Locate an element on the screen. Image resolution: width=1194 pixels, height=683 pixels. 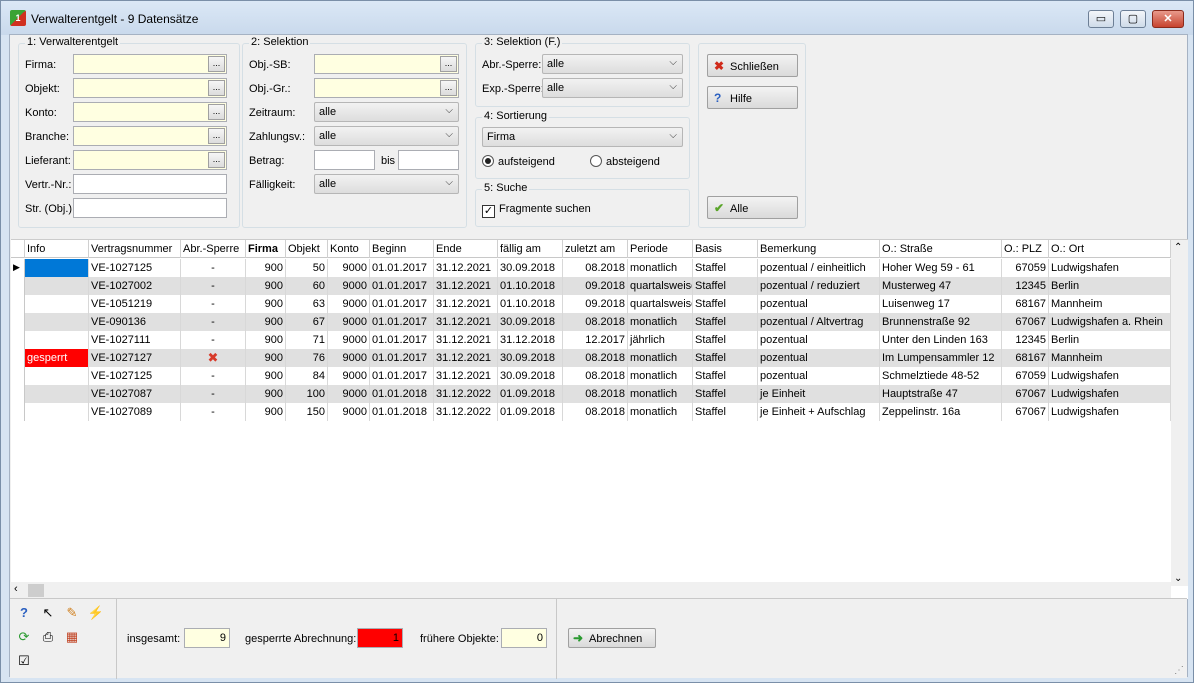
cell-strasse: Im Lumpensammler 12 is located at coordinates (941, 358).